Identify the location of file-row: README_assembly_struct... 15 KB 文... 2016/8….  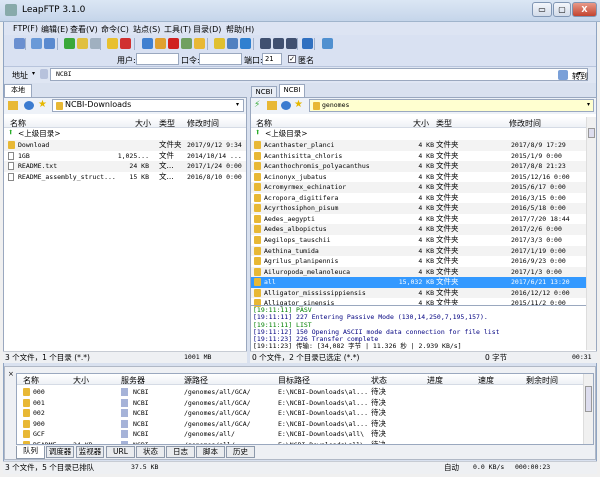
(125, 177).